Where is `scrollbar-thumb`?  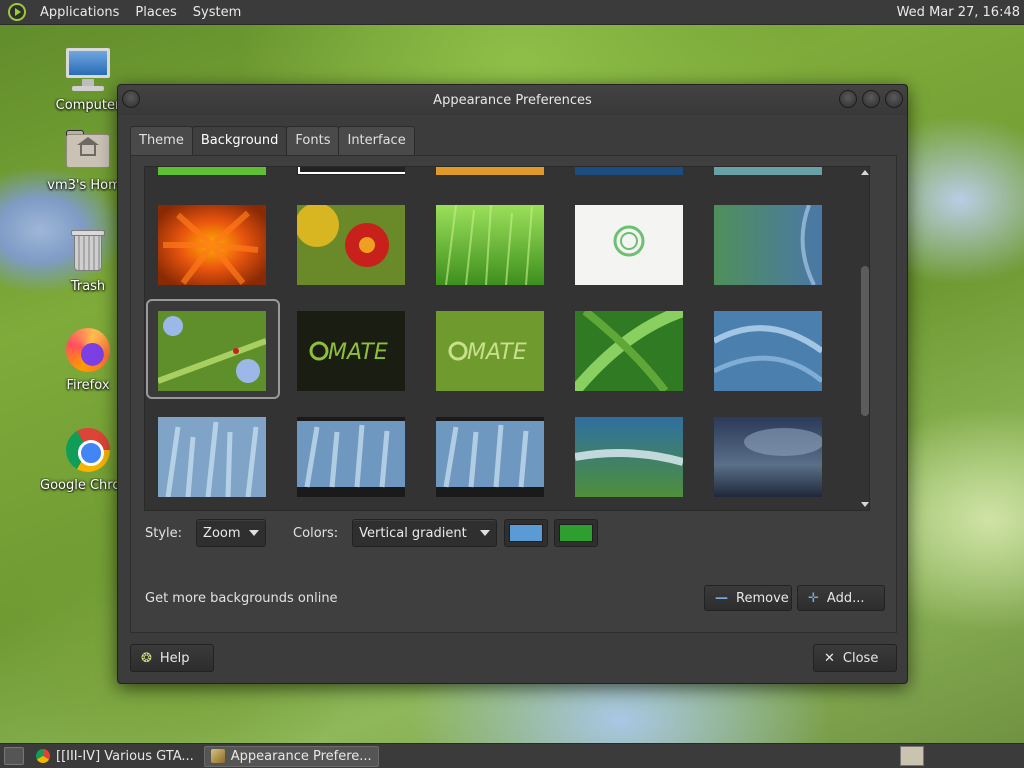
scrollbar-thumb is located at coordinates (865, 341).